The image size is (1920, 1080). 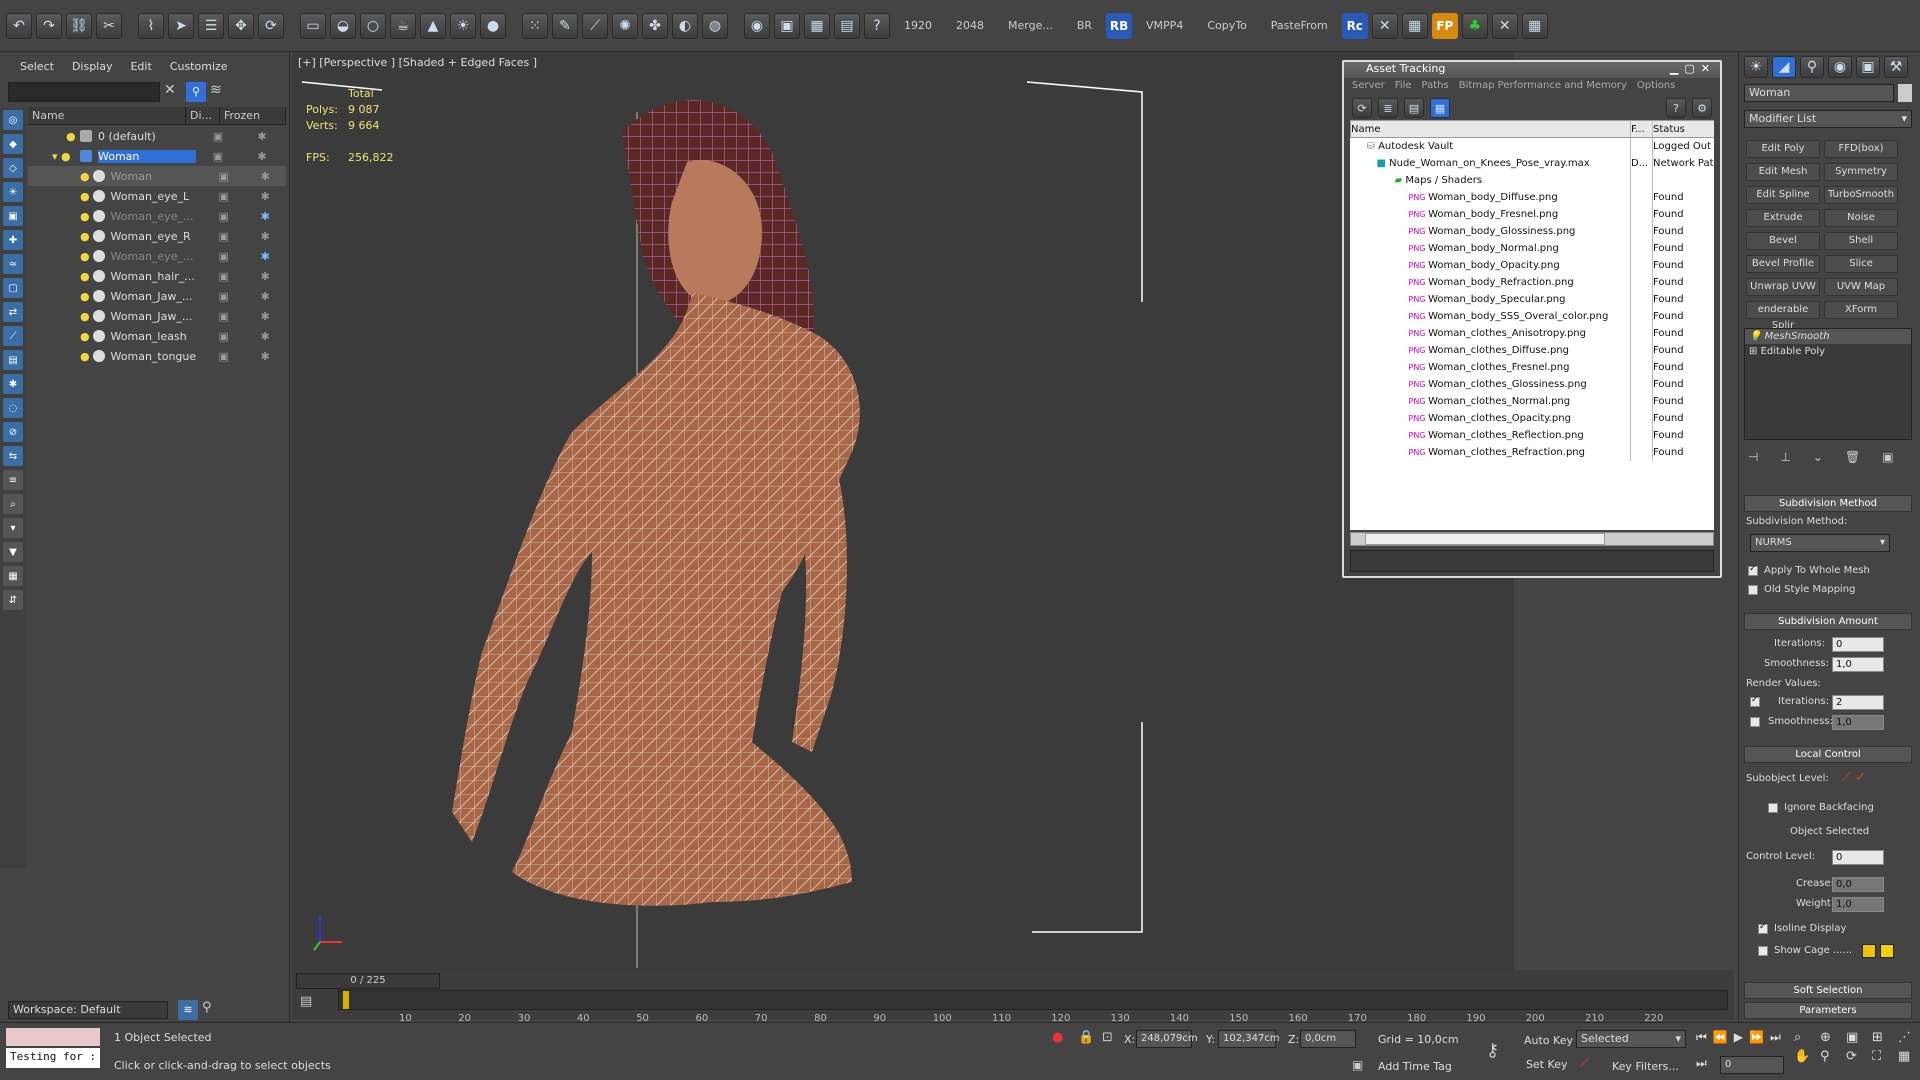 What do you see at coordinates (1738, 1037) in the screenshot?
I see `play-icon: ▶` at bounding box center [1738, 1037].